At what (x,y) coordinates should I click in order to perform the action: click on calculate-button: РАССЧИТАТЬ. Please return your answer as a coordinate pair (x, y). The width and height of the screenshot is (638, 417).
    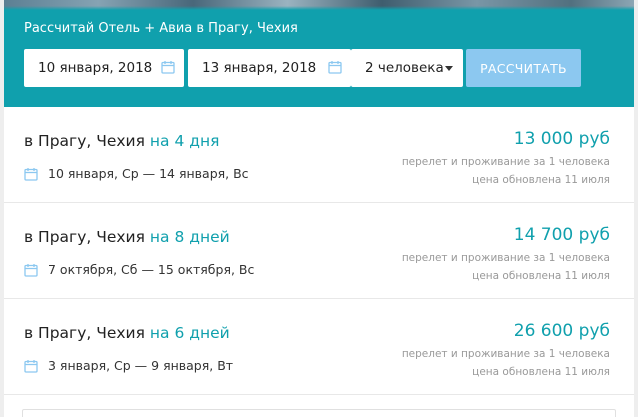
    Looking at the image, I should click on (523, 68).